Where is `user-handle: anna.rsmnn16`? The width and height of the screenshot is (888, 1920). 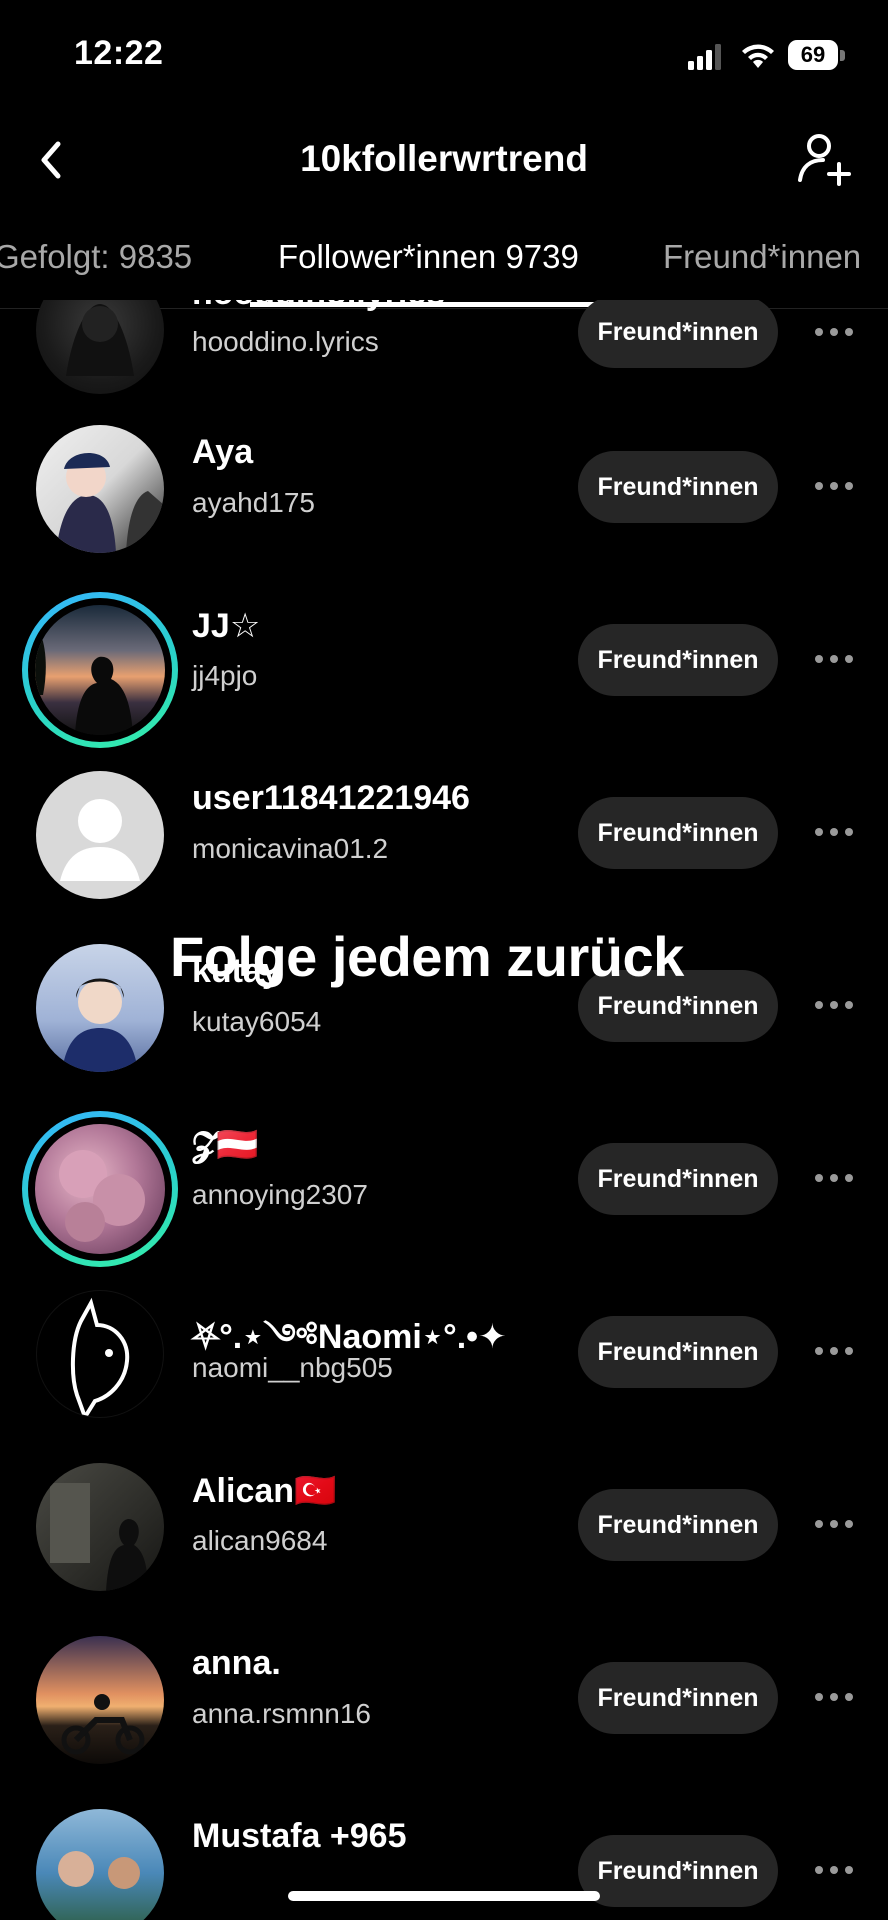 user-handle: anna.rsmnn16 is located at coordinates (282, 1713).